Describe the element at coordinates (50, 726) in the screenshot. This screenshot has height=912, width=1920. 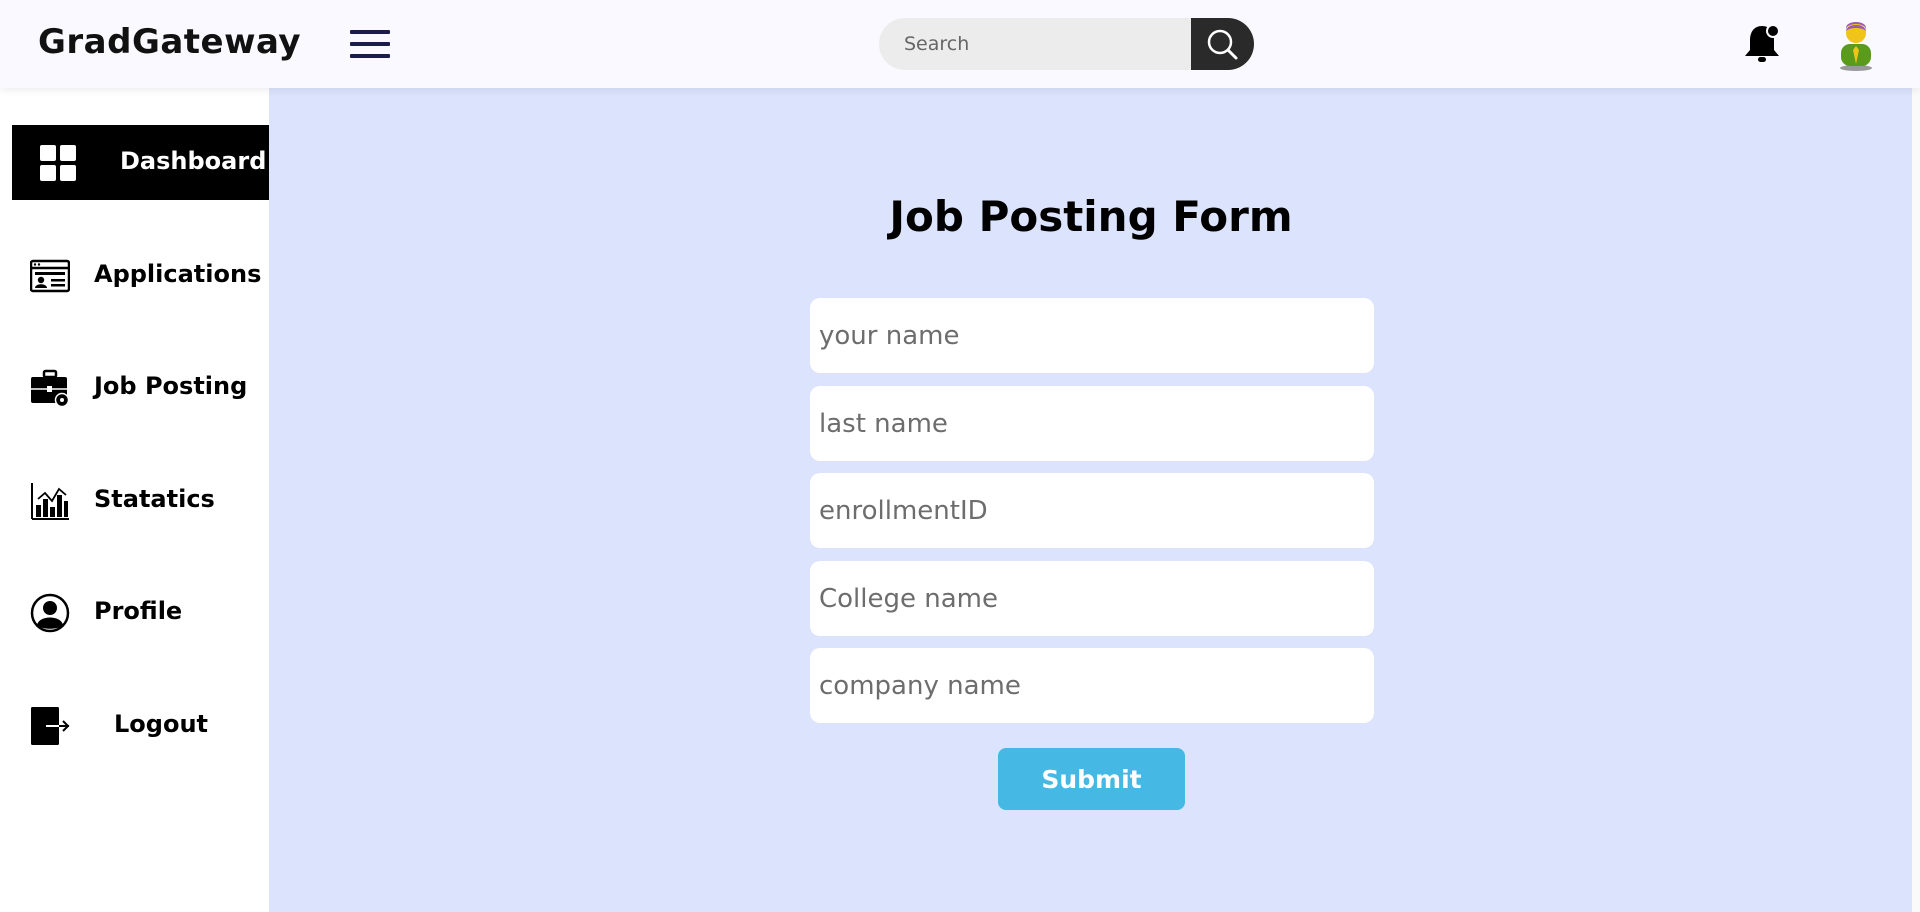
I see `logout-icon` at that location.